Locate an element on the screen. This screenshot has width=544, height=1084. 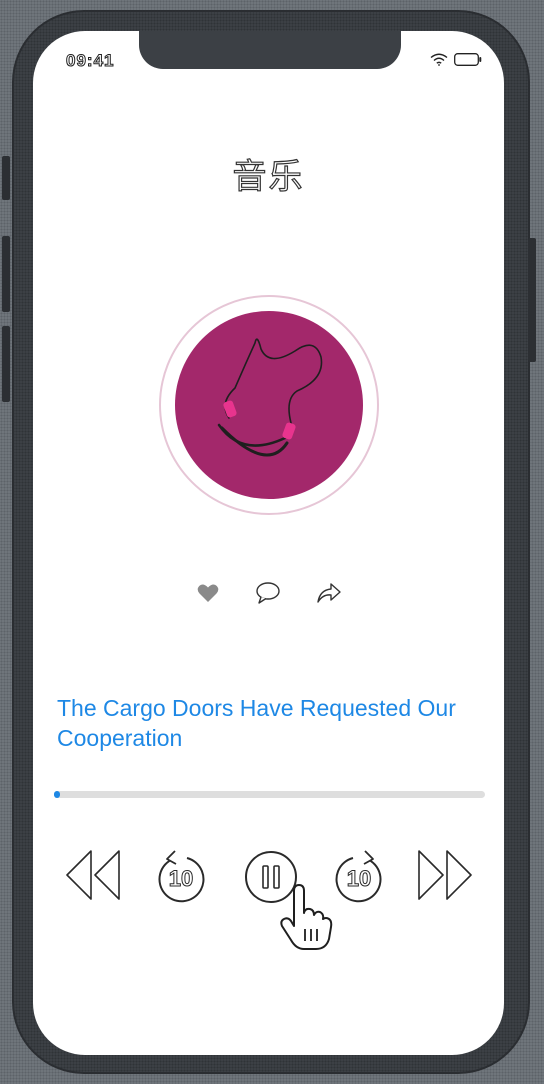
skip-back-10-button: 10 is located at coordinates (181, 877).